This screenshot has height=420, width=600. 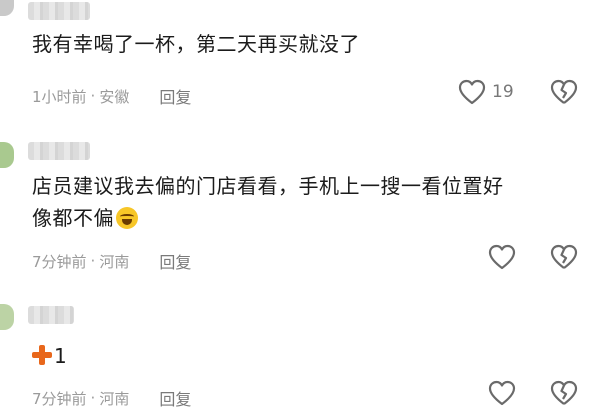 I want to click on comment-text-line-2: 像都不偏, so click(x=268, y=218).